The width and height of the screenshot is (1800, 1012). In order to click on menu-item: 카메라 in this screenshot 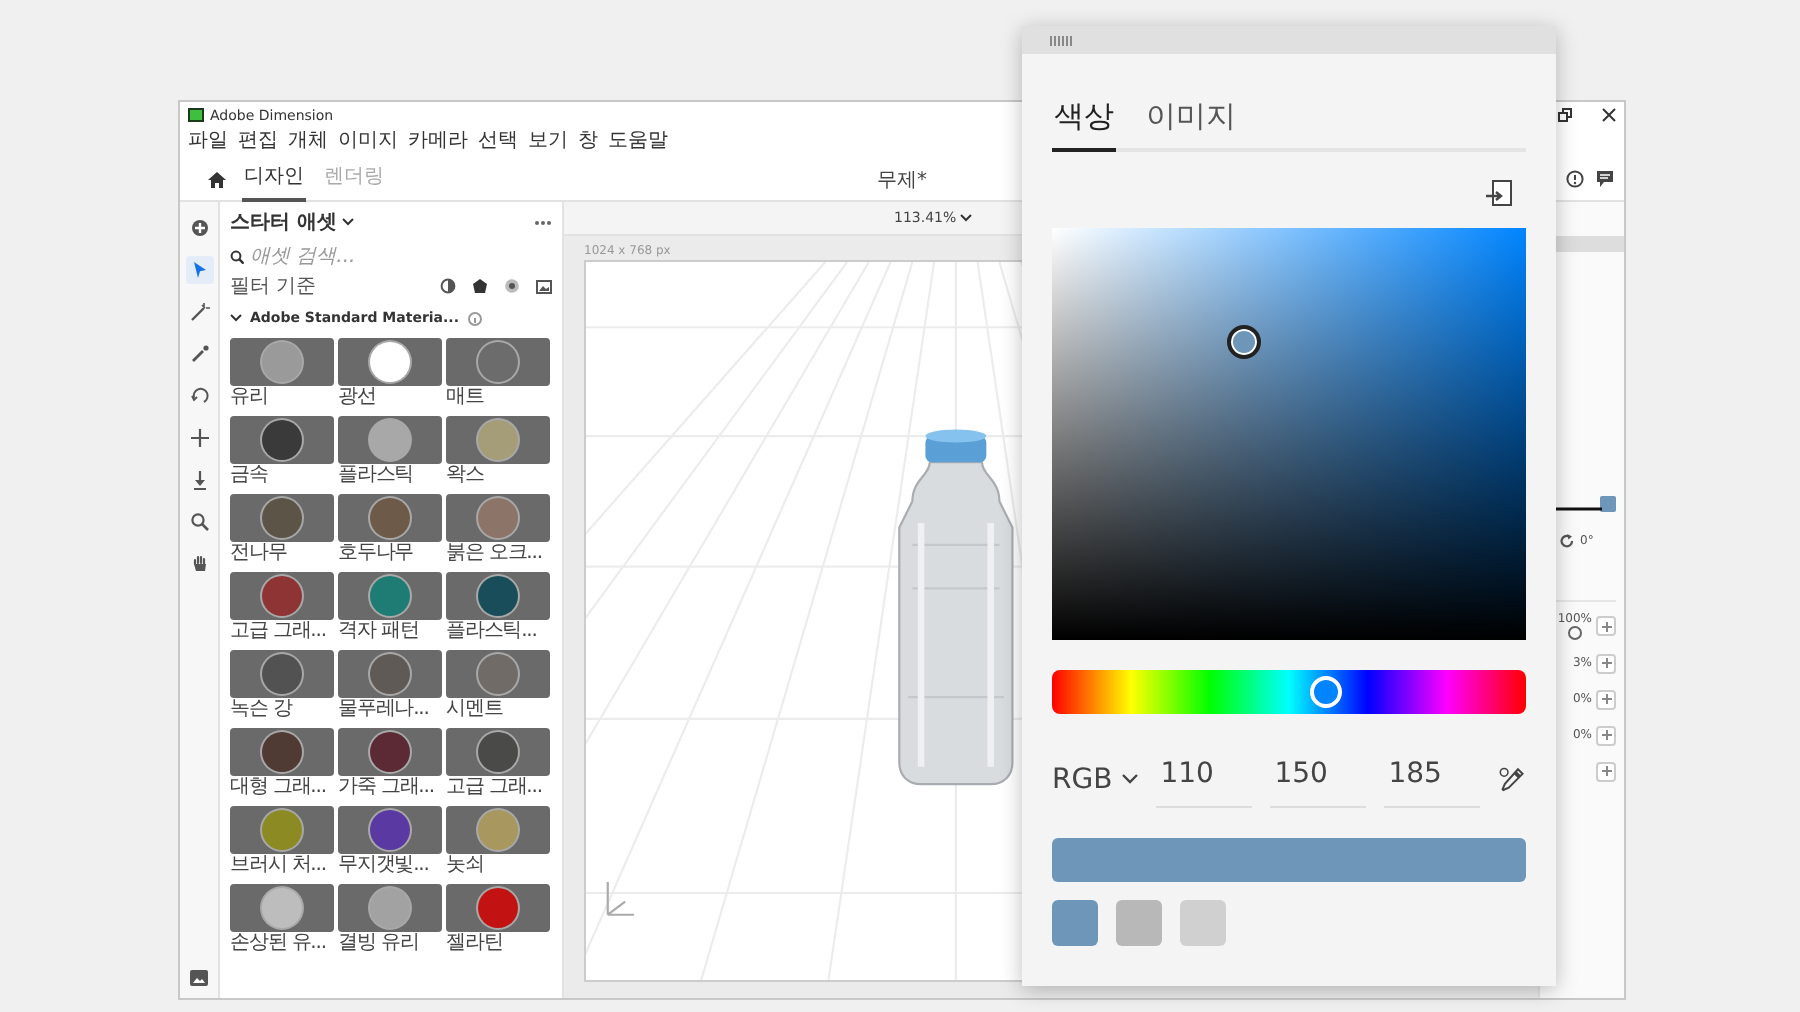, I will do `click(438, 142)`.